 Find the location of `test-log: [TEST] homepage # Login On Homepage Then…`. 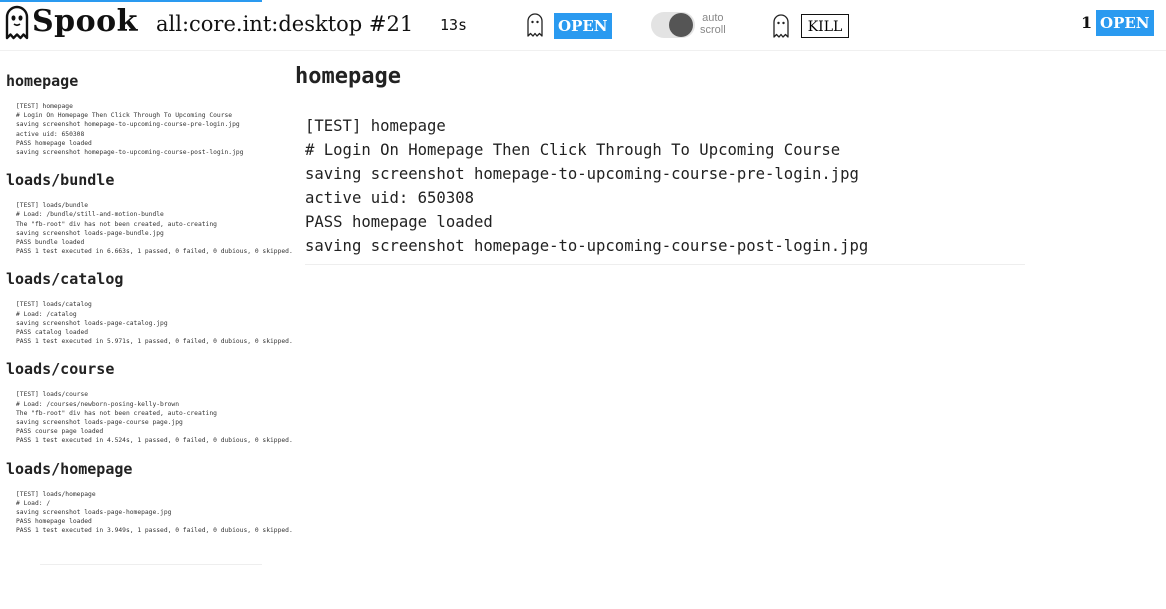

test-log: [TEST] homepage # Login On Homepage Then… is located at coordinates (130, 130).